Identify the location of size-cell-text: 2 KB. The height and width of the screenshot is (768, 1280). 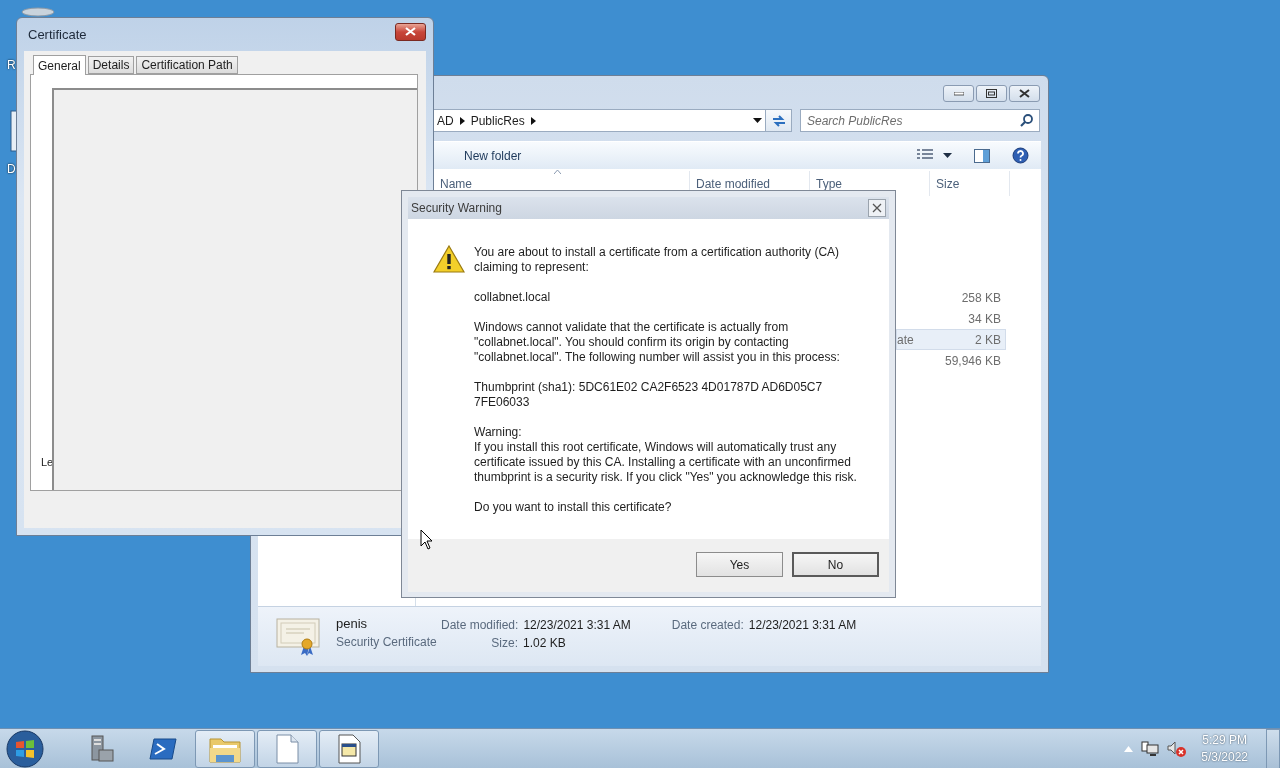
(988, 339).